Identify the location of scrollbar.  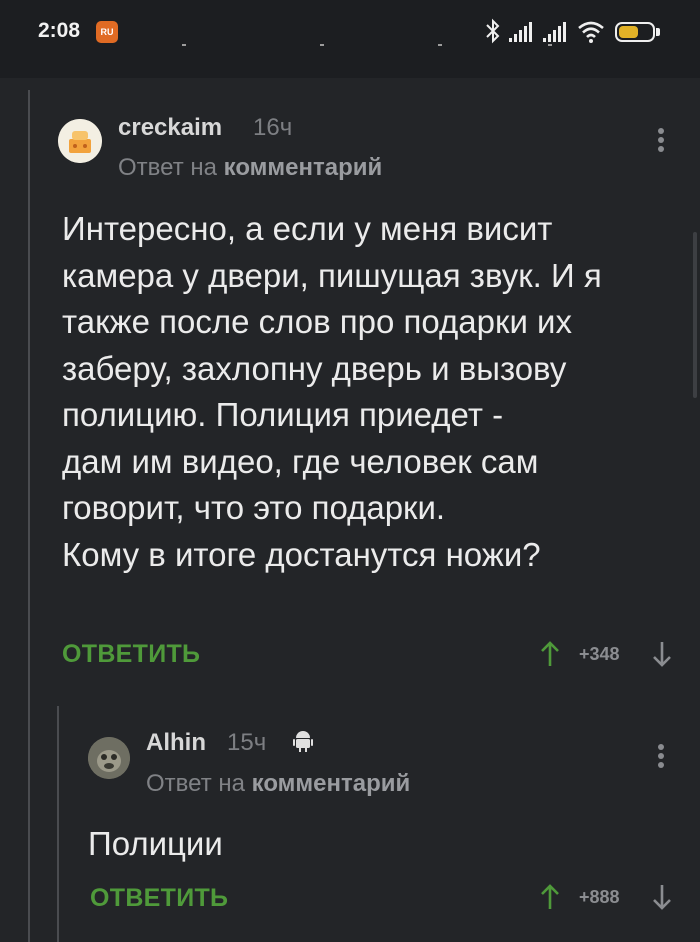
(695, 315).